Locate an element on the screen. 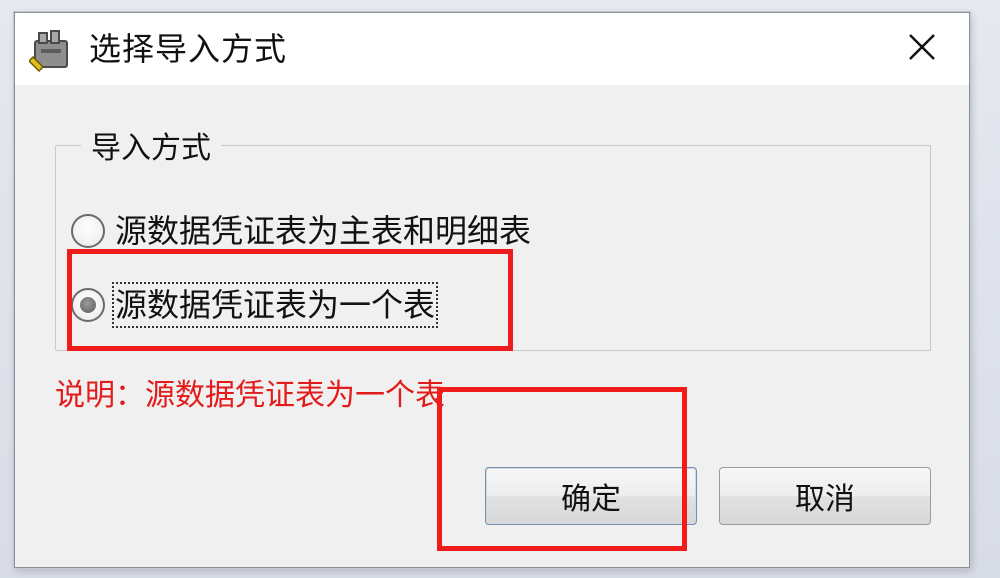  radio-label: 源数据凭证表为一个表 is located at coordinates (275, 305).